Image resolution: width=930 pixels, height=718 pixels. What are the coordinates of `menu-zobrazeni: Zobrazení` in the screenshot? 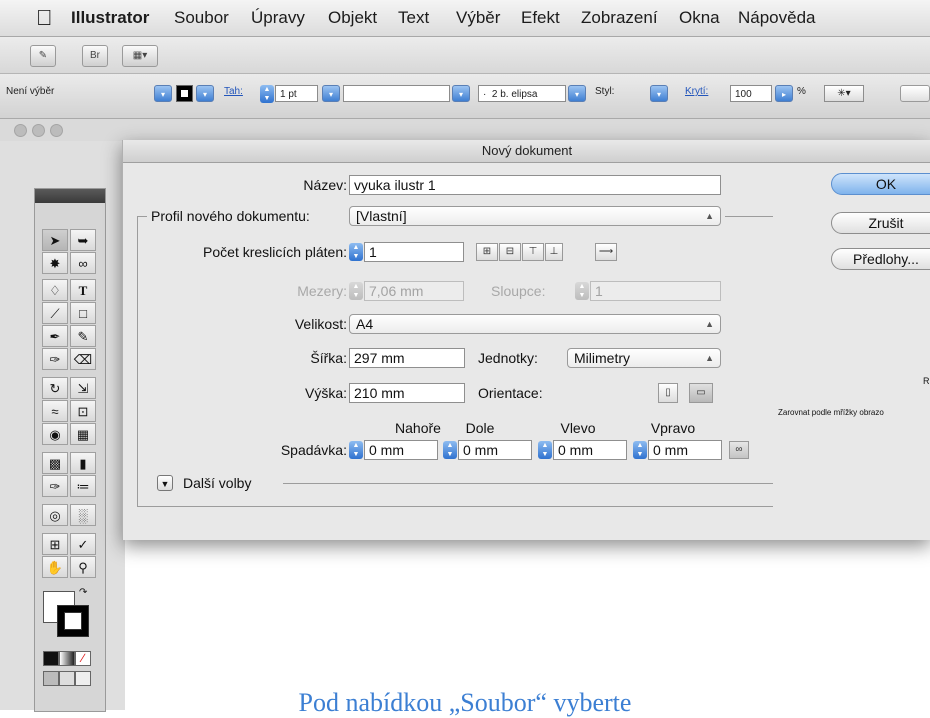 It's located at (619, 18).